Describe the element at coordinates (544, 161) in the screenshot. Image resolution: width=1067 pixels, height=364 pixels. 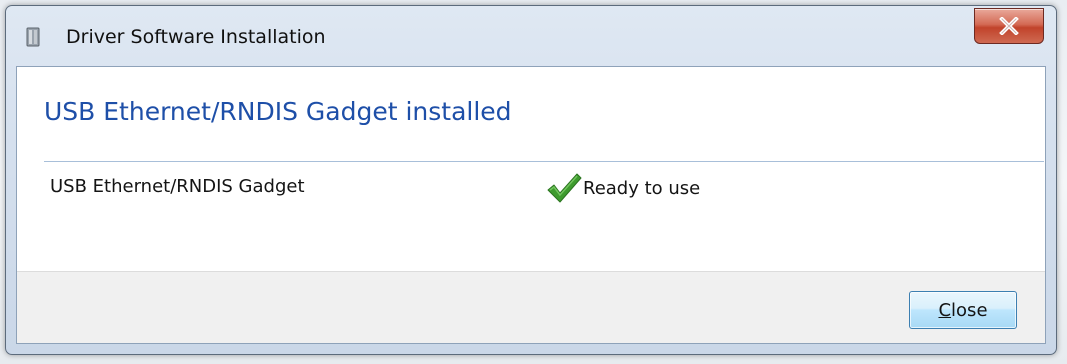
I see `heading-divider` at that location.